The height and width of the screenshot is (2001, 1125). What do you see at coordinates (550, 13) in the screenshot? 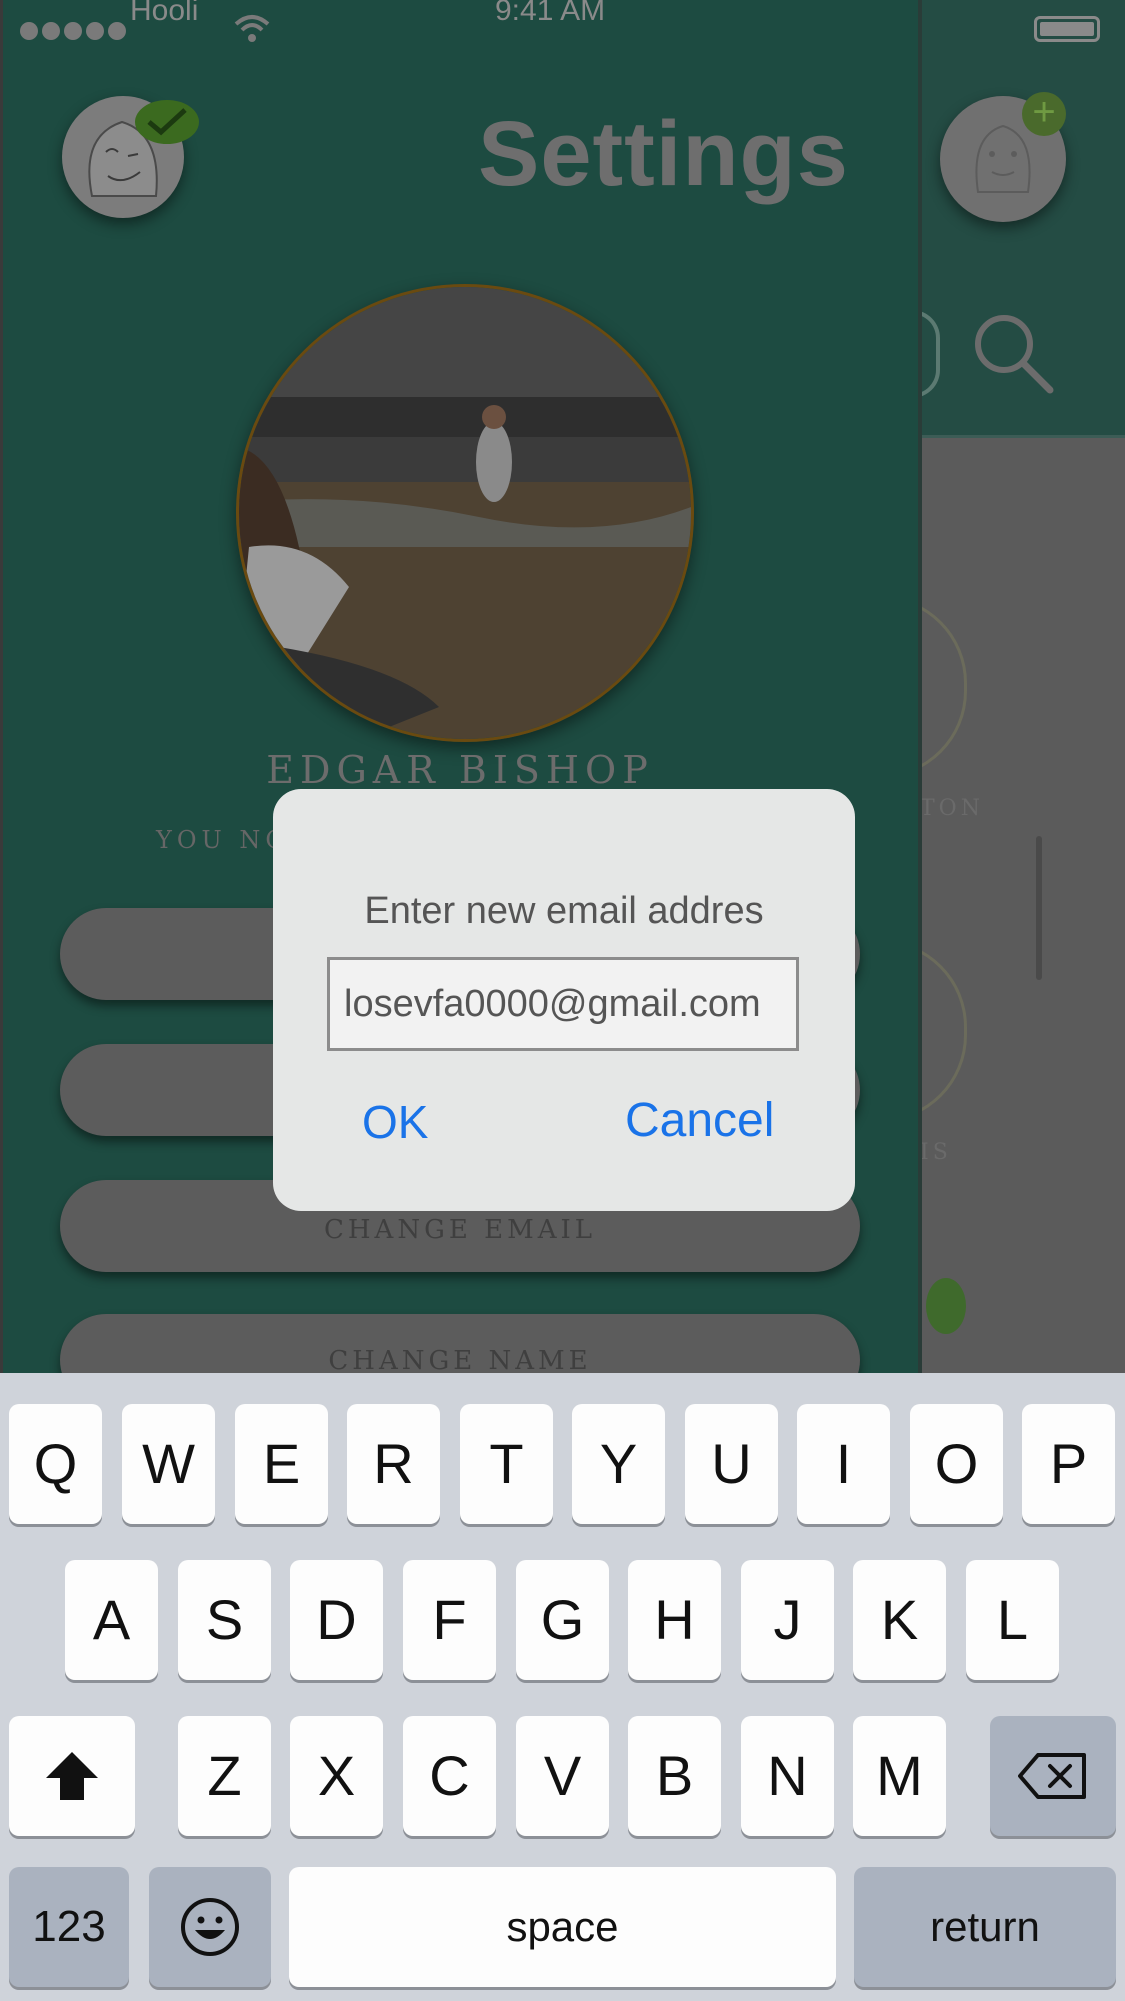
I see `clock: 9:41 AM` at bounding box center [550, 13].